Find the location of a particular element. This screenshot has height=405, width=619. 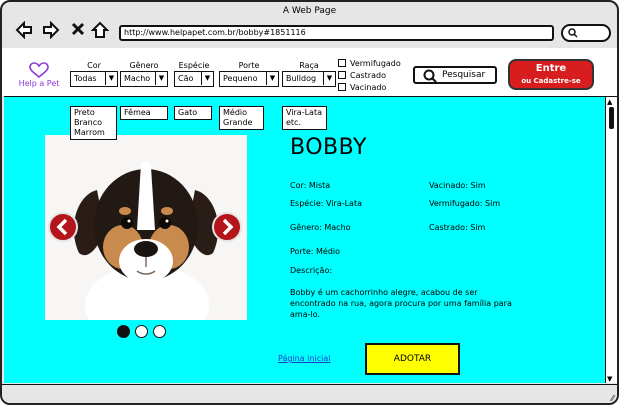

filter-especie-label: Espécie is located at coordinates (194, 65).